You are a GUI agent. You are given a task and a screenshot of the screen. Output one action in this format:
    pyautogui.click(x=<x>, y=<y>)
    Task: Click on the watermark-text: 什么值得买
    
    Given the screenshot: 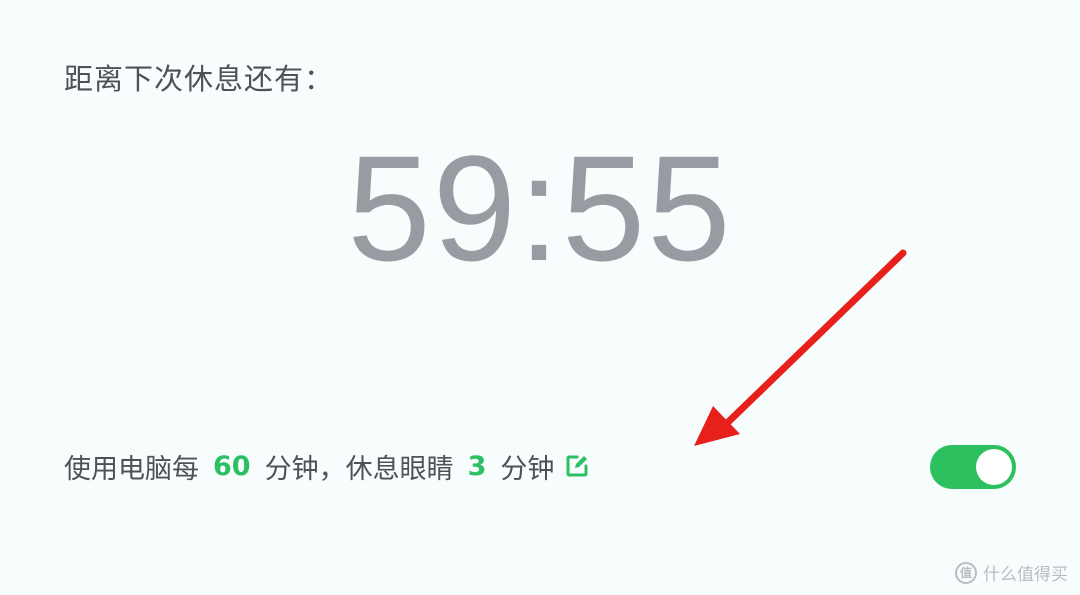 What is the action you would take?
    pyautogui.click(x=1025, y=575)
    